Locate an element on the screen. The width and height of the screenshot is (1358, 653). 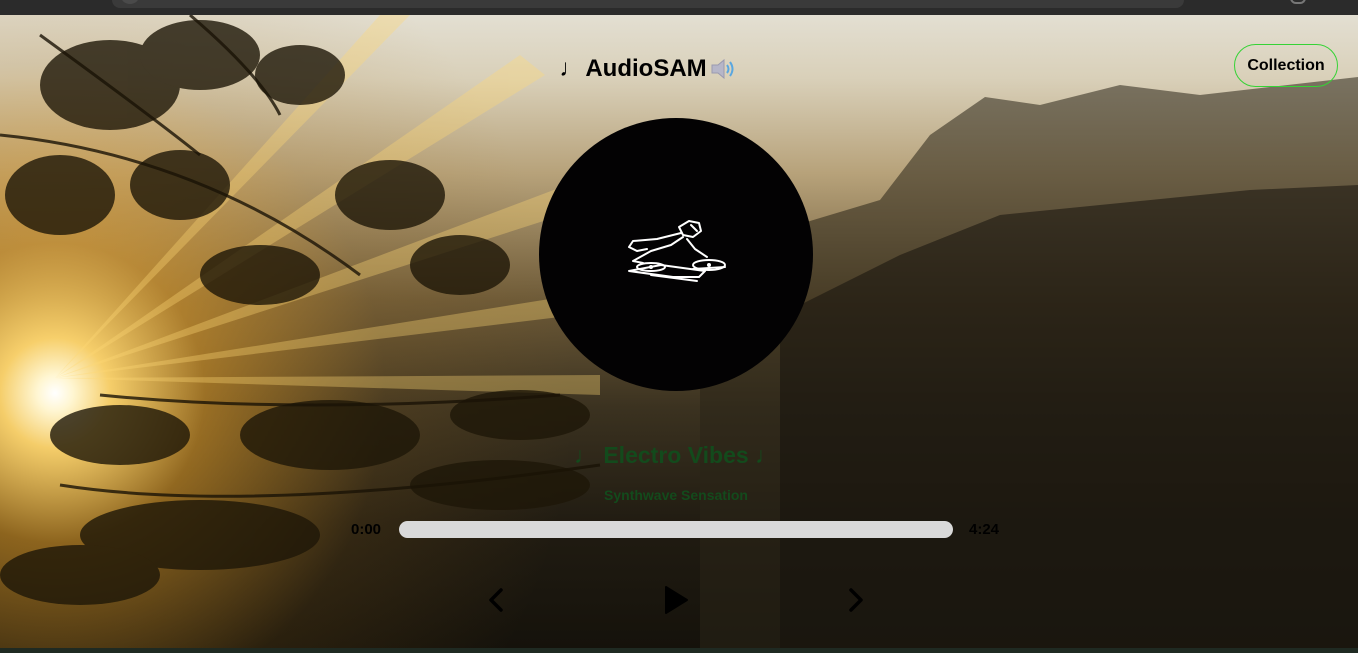
browser-address-bar is located at coordinates (648, 4).